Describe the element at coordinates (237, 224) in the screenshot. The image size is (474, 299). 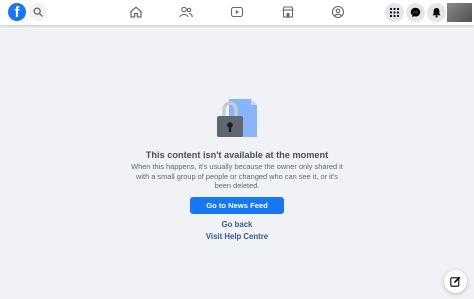
I see `go-back-link: Go back` at that location.